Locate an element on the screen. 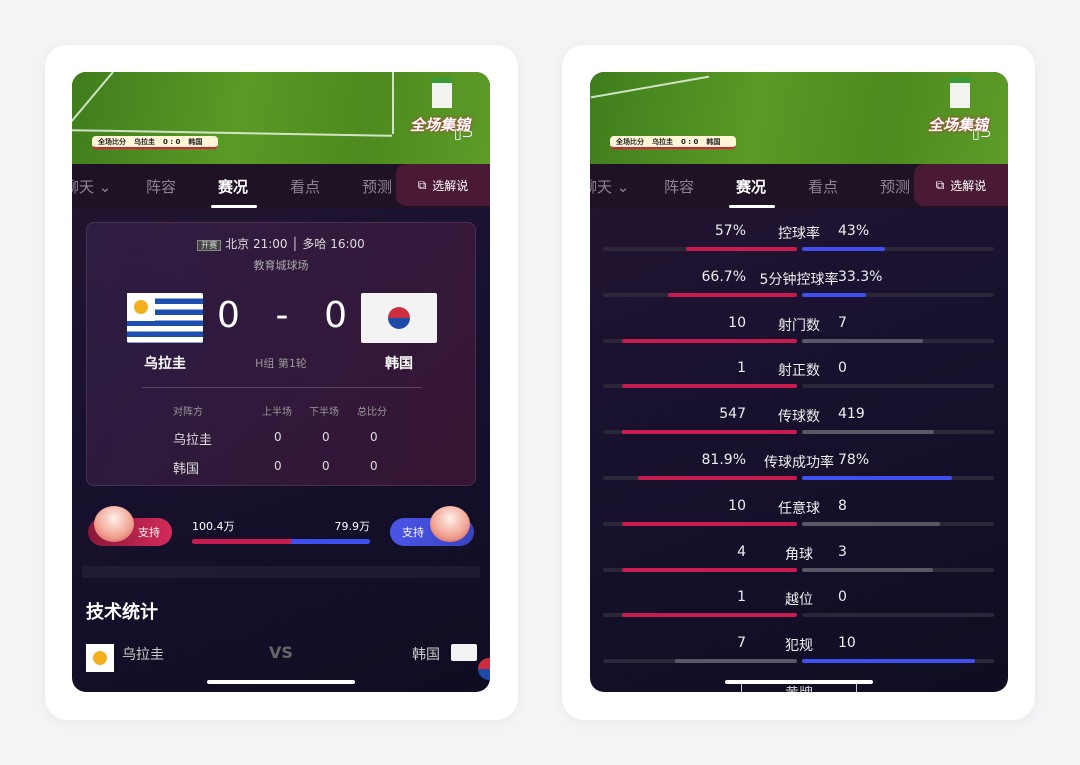 The image size is (1080, 765). stat-away-value: 3 is located at coordinates (842, 551).